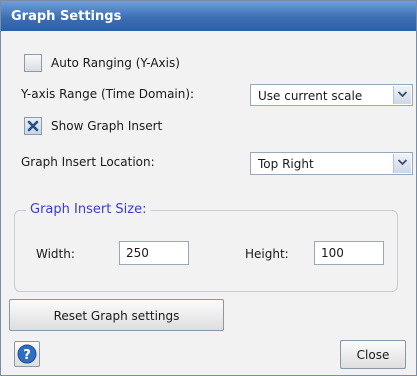 Image resolution: width=417 pixels, height=376 pixels. I want to click on graph-insert-location-value: Top Right, so click(286, 164).